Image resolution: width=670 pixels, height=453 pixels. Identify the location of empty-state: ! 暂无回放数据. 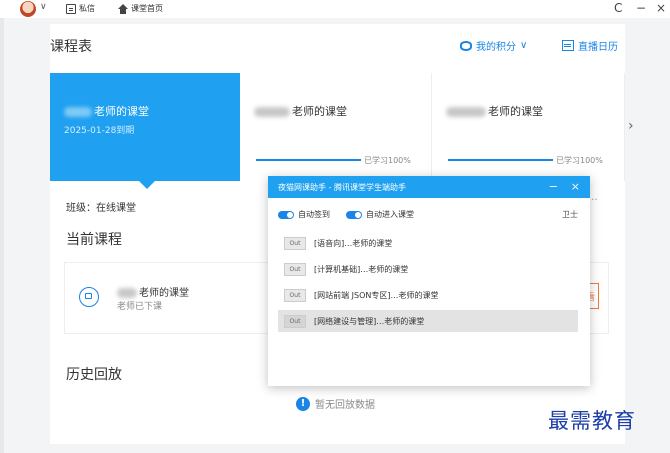
(335, 403).